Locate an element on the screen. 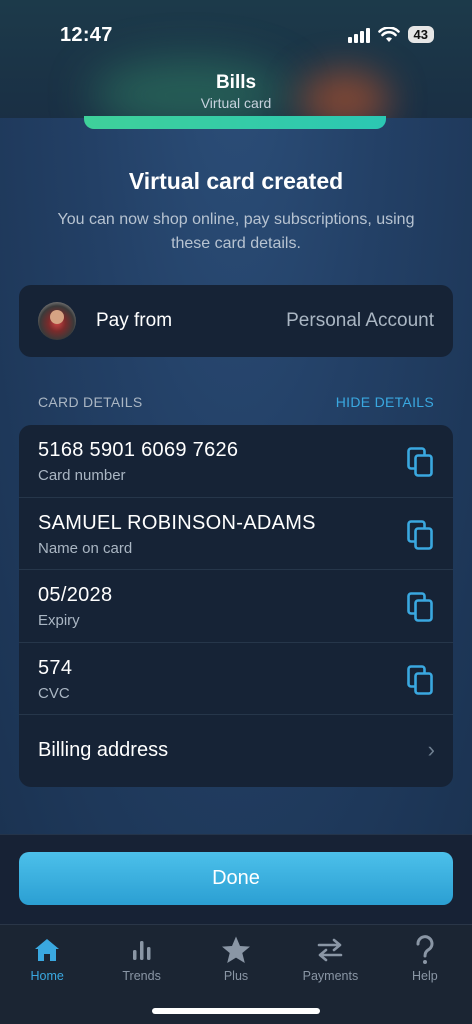 Image resolution: width=472 pixels, height=1024 pixels. pay-from-row: Pay from Personal Account is located at coordinates (236, 321).